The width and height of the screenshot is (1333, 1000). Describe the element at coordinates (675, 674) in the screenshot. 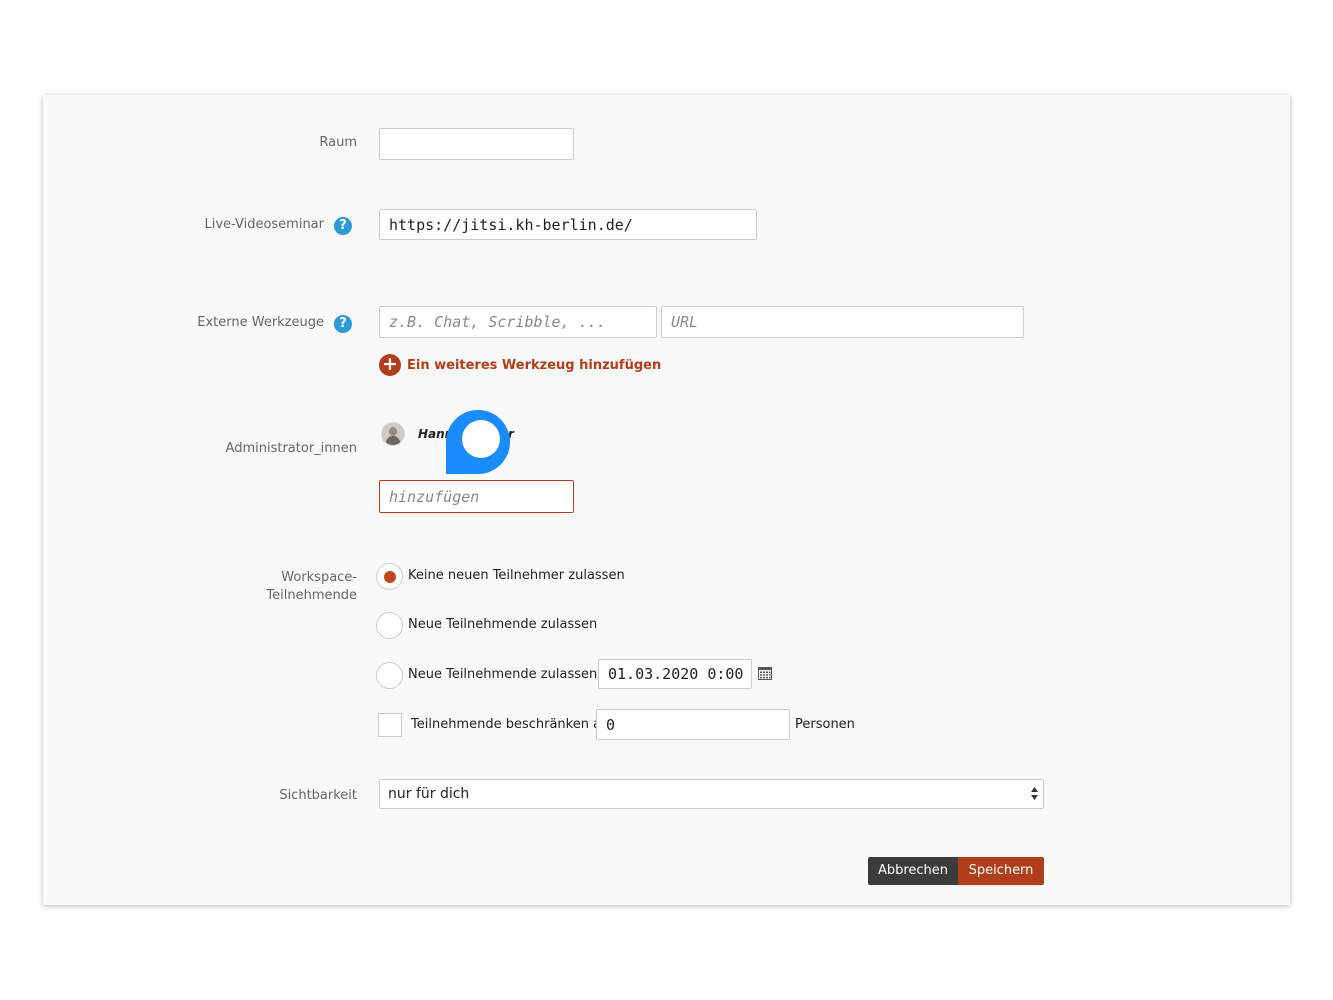

I see `date-input: 01.03.2020 0:00` at that location.